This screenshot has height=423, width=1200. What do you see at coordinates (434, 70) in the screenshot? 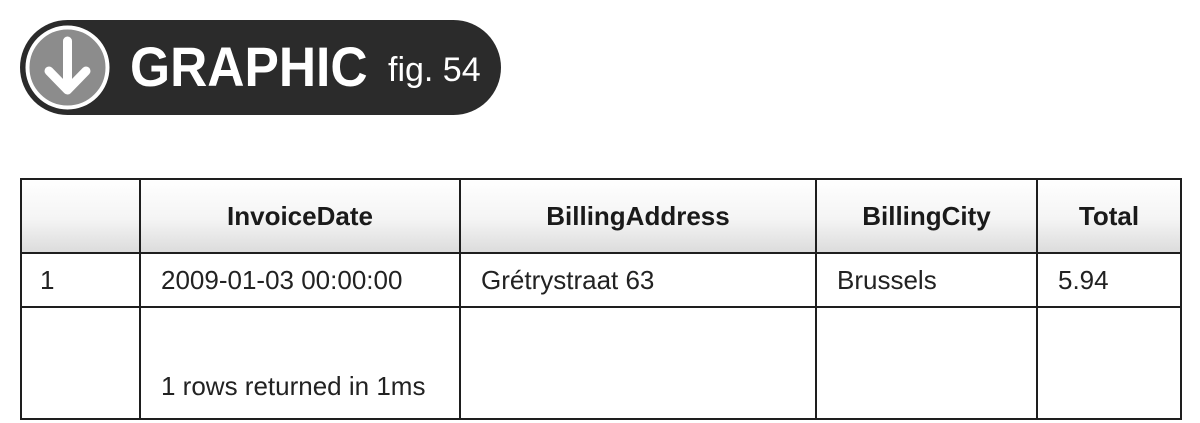
I see `figure-number: fig. 54` at bounding box center [434, 70].